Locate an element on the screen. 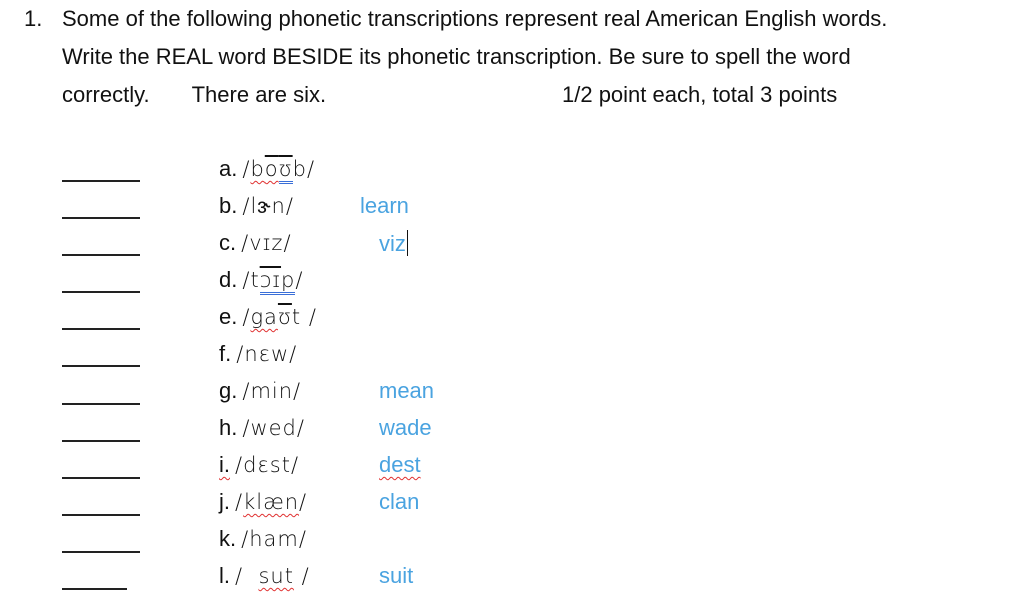  instruction-count: There are six. is located at coordinates (259, 94).